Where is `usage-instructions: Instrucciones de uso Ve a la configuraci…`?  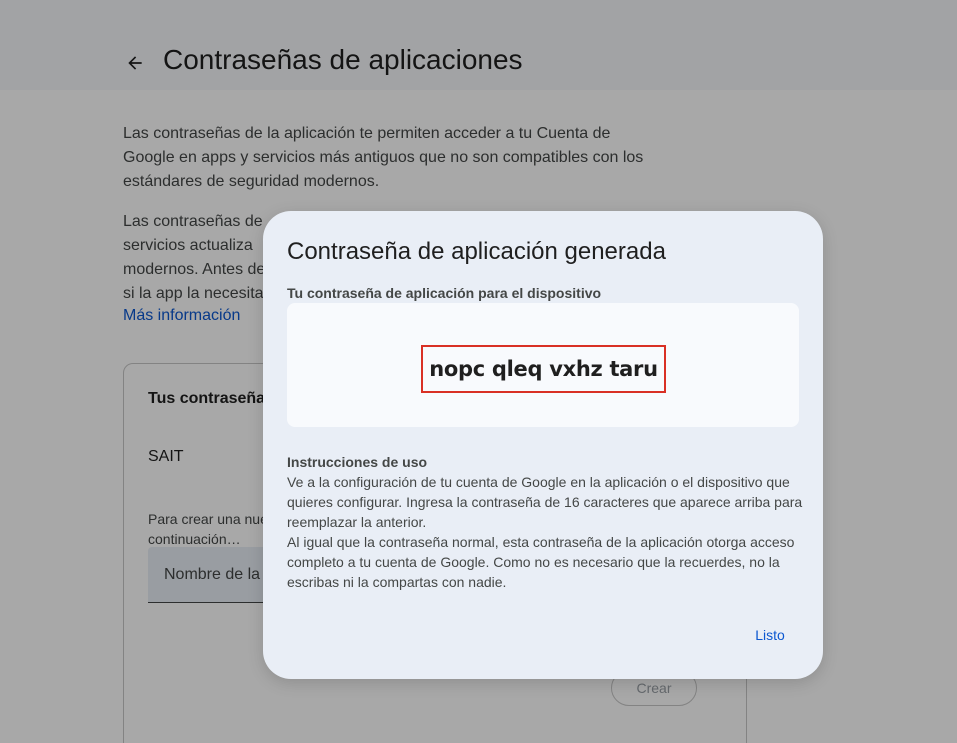
usage-instructions: Instrucciones de uso Ve a la configuraci… is located at coordinates (546, 522).